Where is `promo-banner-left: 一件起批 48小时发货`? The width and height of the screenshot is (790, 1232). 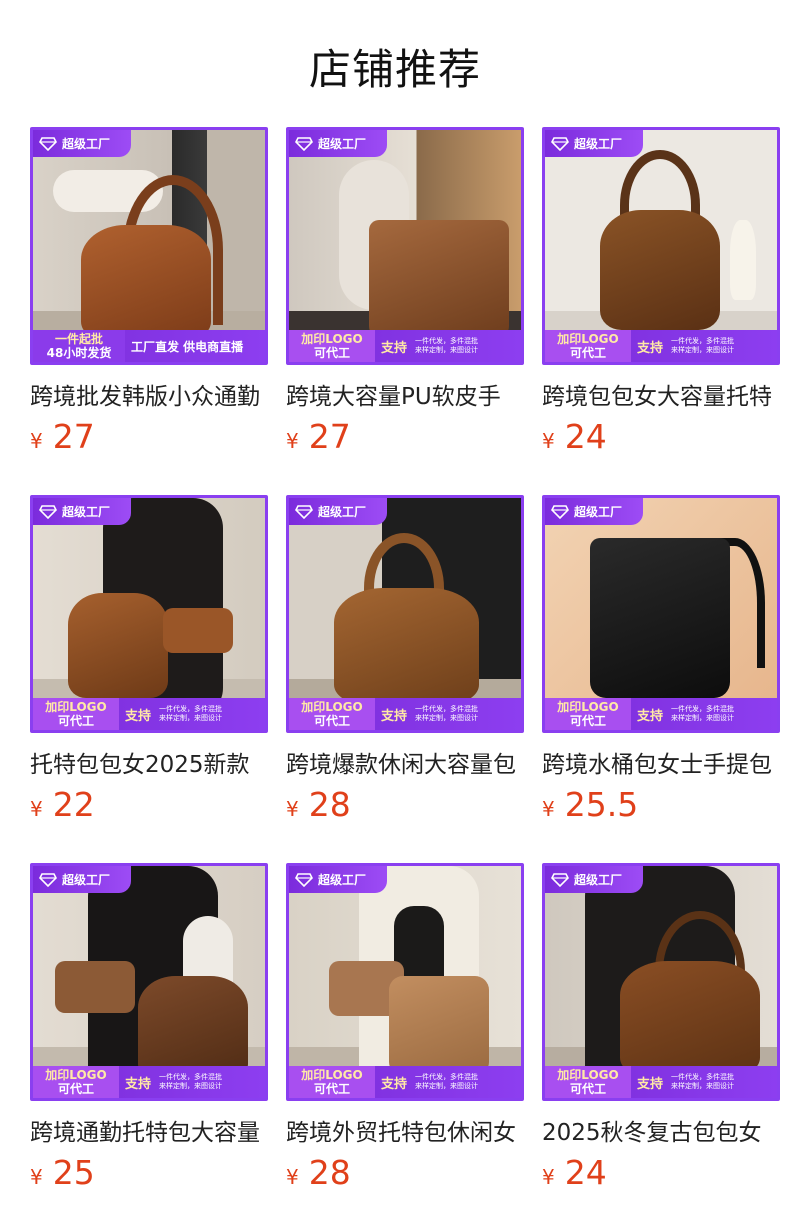 promo-banner-left: 一件起批 48小时发货 is located at coordinates (79, 346).